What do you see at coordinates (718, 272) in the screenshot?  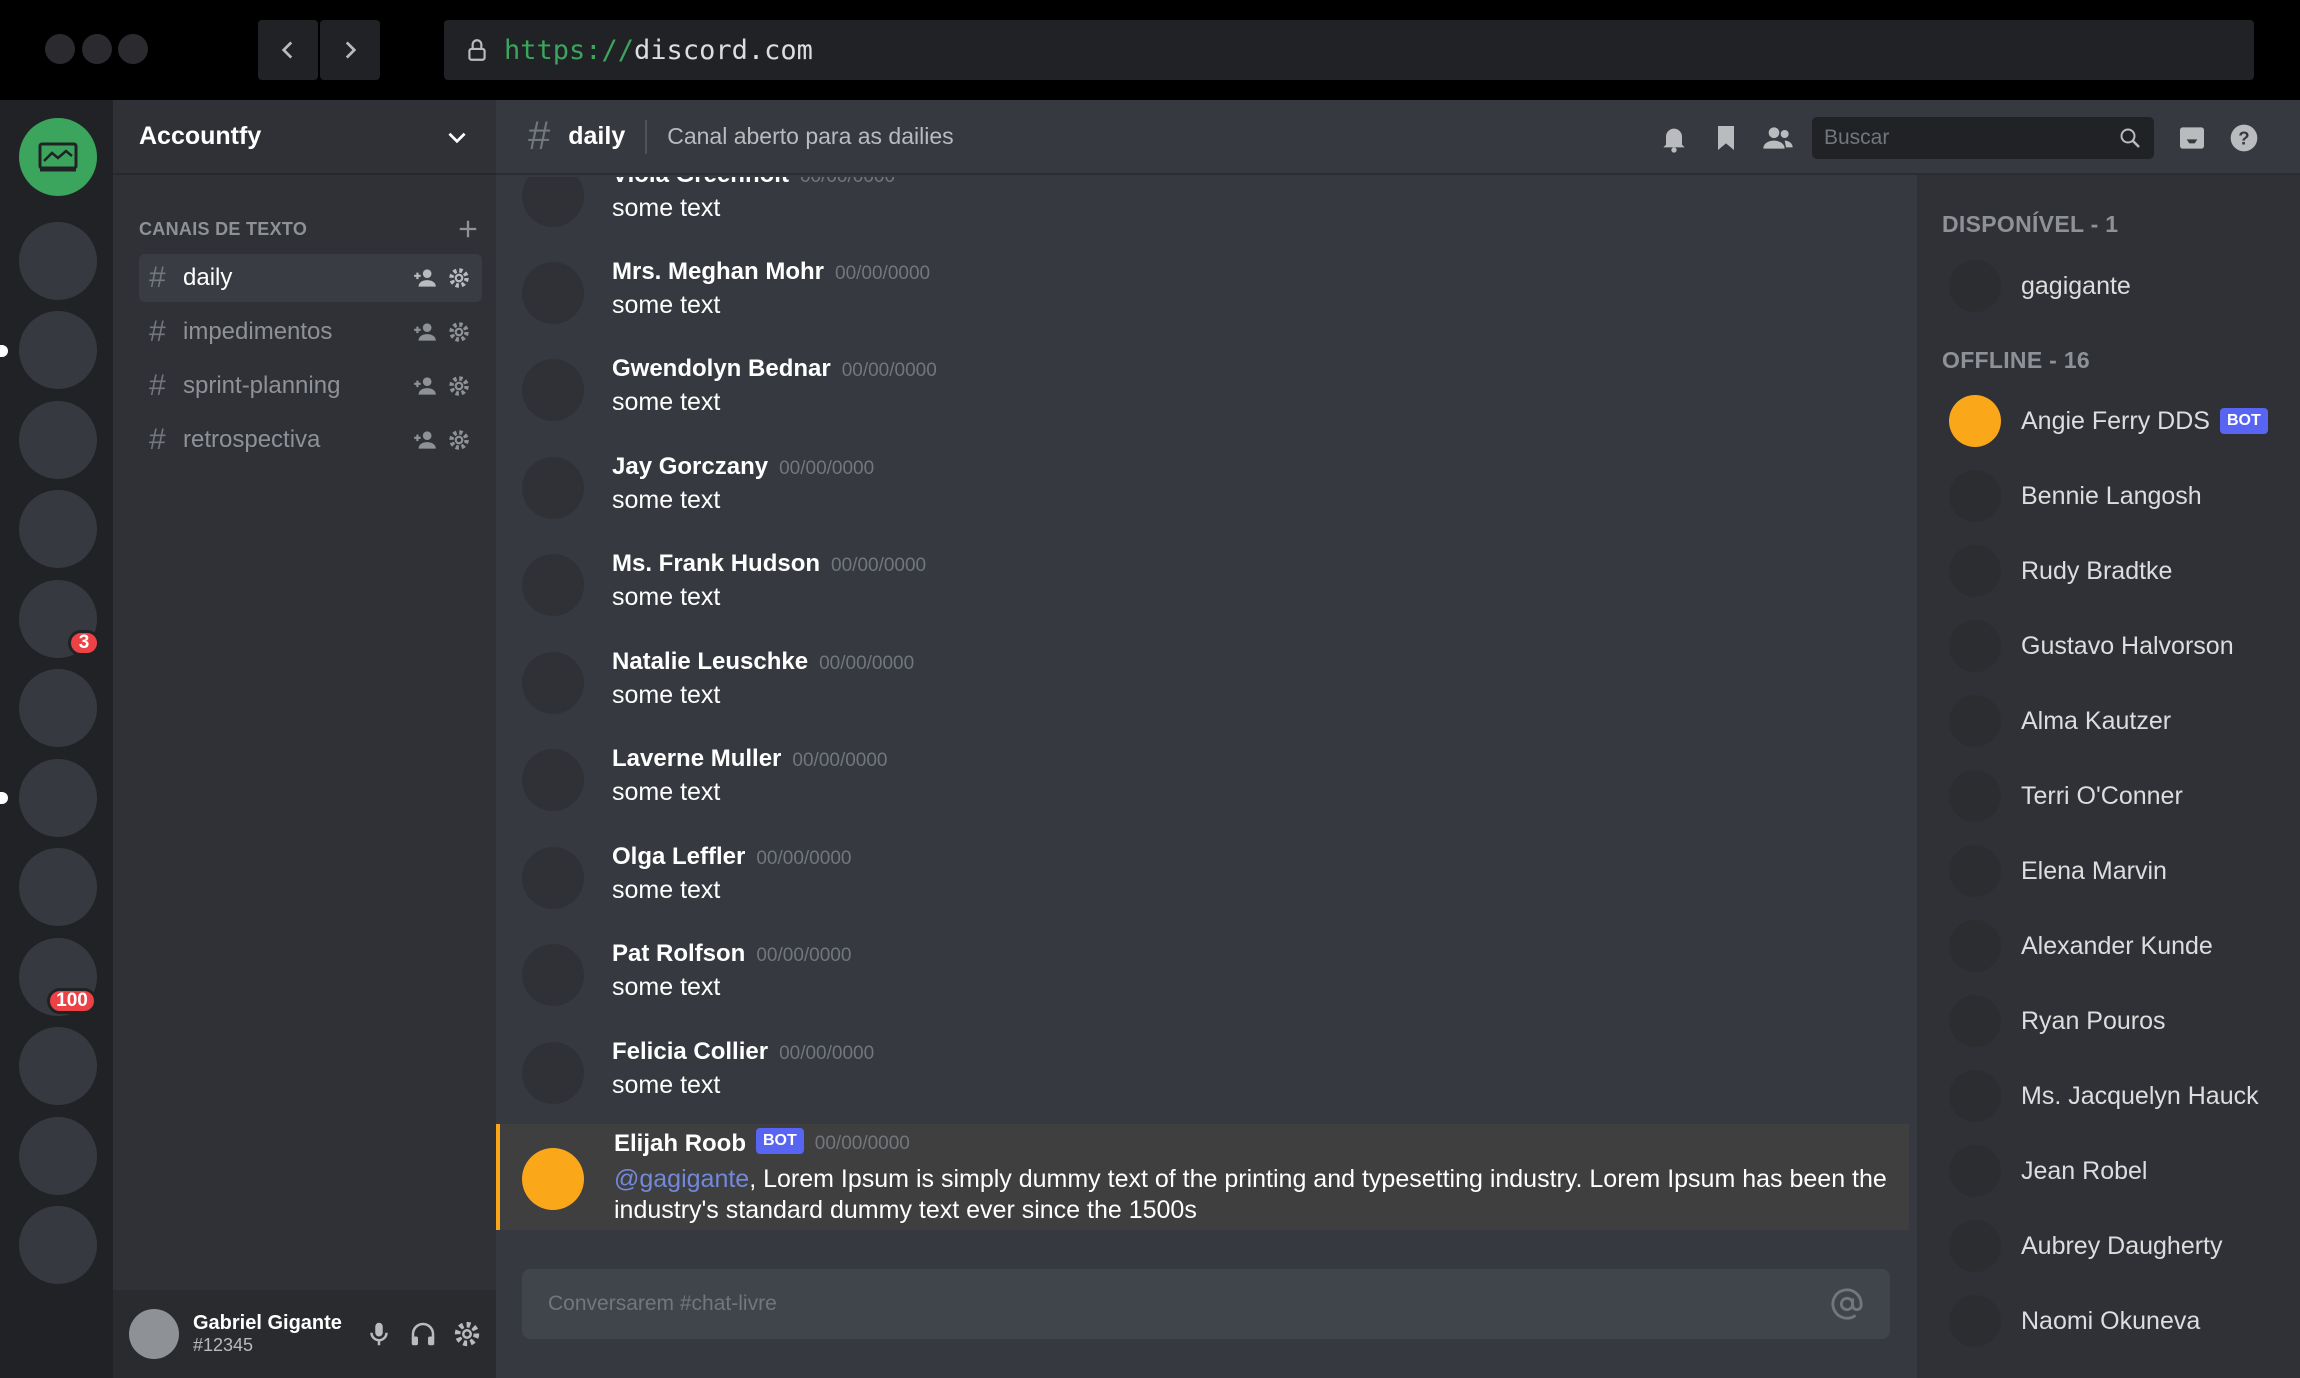 I see `message-author: Mrs. Meghan Mohr` at bounding box center [718, 272].